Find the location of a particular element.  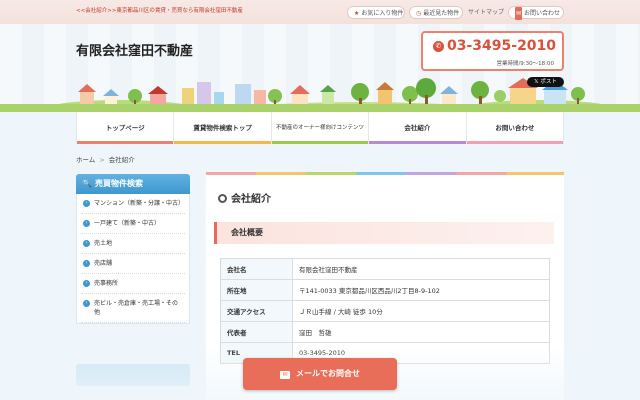

page-title-text: 会社紹介 is located at coordinates (251, 199).